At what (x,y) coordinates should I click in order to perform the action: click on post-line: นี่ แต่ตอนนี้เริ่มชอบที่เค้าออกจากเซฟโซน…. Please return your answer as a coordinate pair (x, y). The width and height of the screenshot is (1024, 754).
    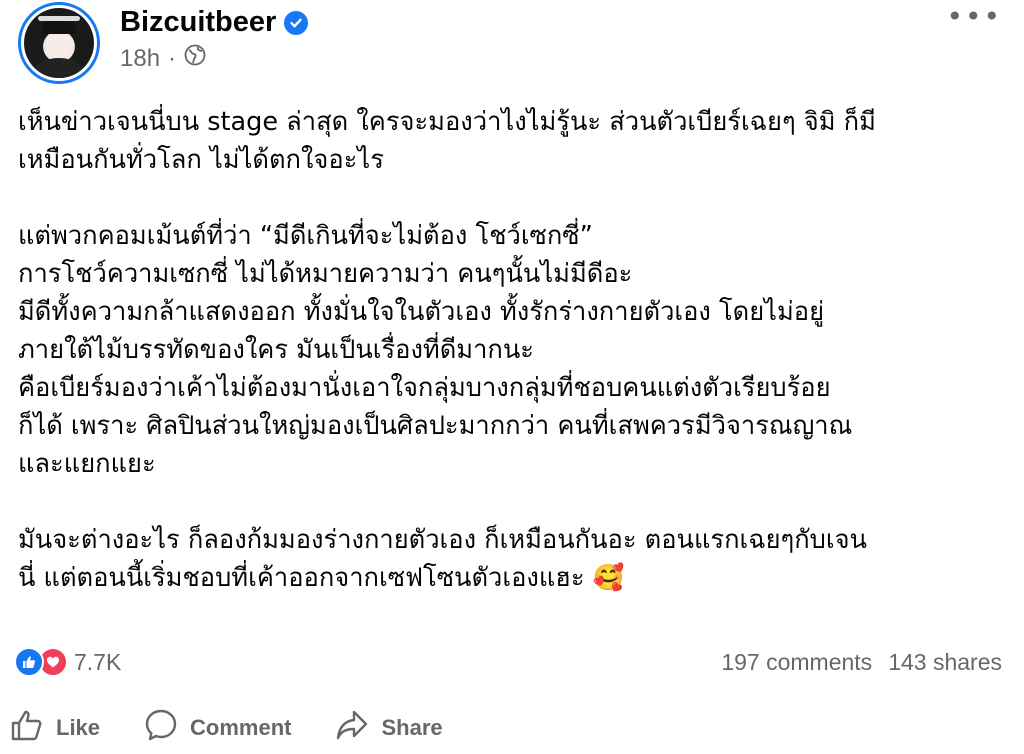
    Looking at the image, I should click on (321, 578).